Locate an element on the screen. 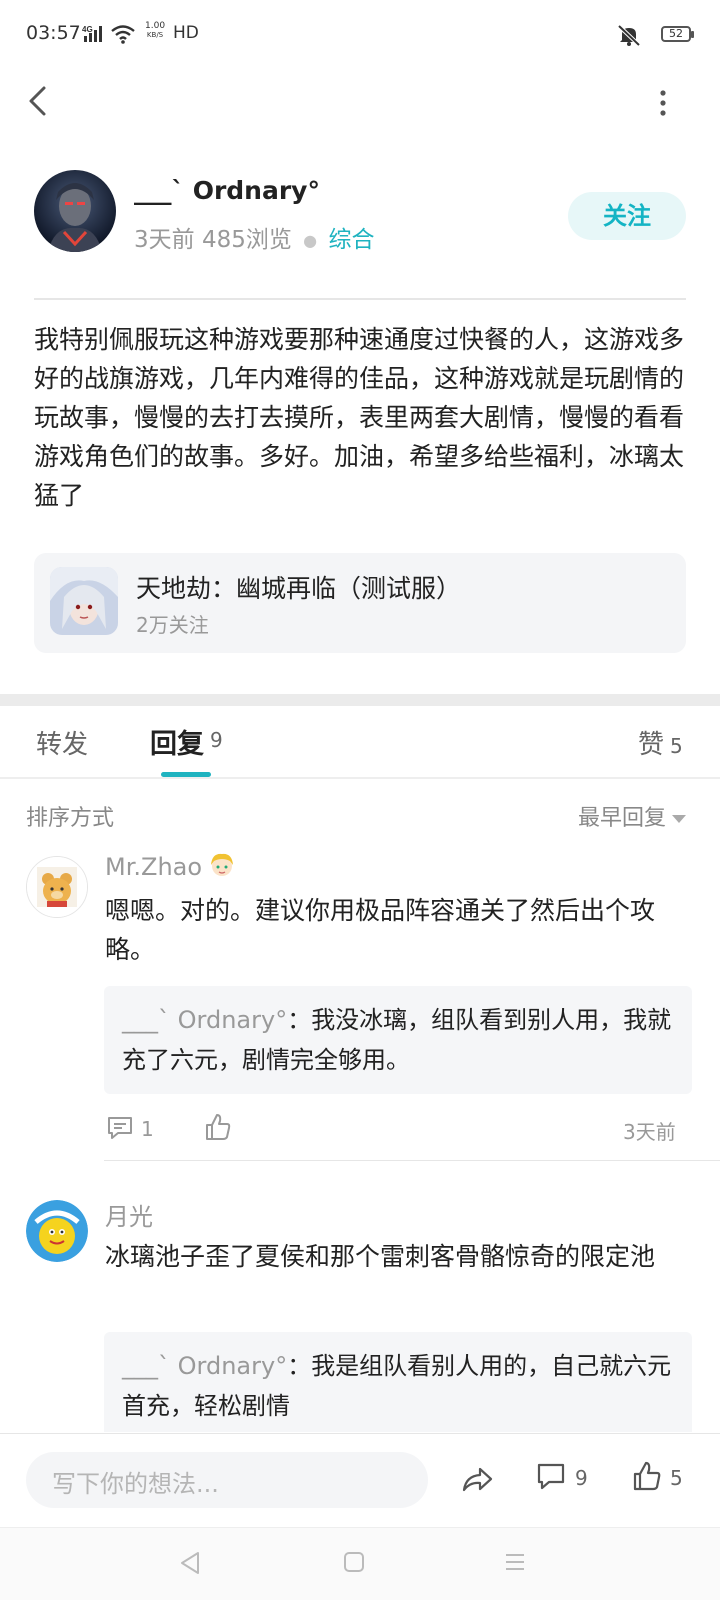 The height and width of the screenshot is (1600, 720). status-bar: 03:57 4G 1.00 KB/S HD 52 is located at coordinates (360, 35).